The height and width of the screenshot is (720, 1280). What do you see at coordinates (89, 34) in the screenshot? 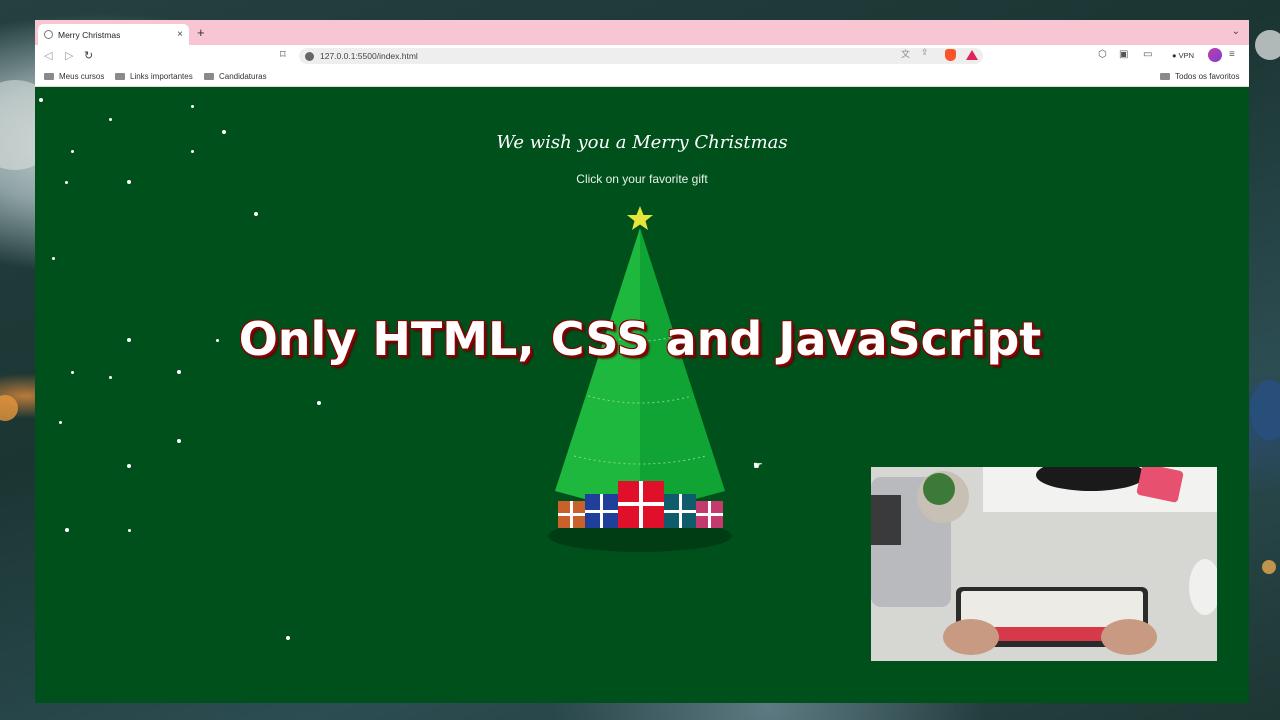
I see `tab-title: Merry Christmas` at bounding box center [89, 34].